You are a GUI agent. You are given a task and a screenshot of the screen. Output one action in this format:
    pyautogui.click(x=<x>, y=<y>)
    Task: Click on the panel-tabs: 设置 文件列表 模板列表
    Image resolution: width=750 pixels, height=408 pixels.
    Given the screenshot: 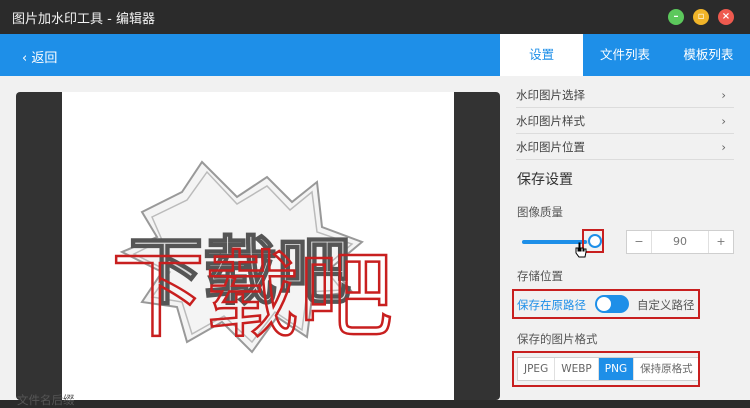 What is the action you would take?
    pyautogui.click(x=625, y=55)
    